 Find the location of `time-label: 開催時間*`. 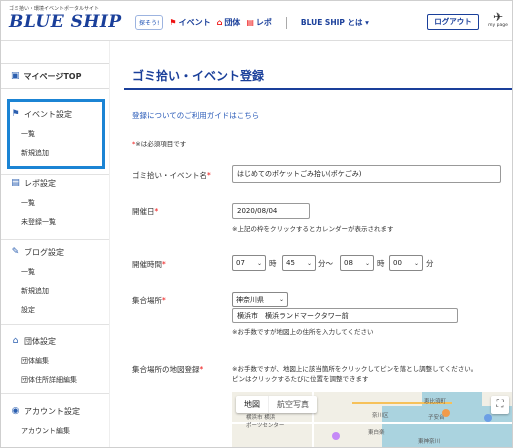

time-label: 開催時間* is located at coordinates (149, 264).